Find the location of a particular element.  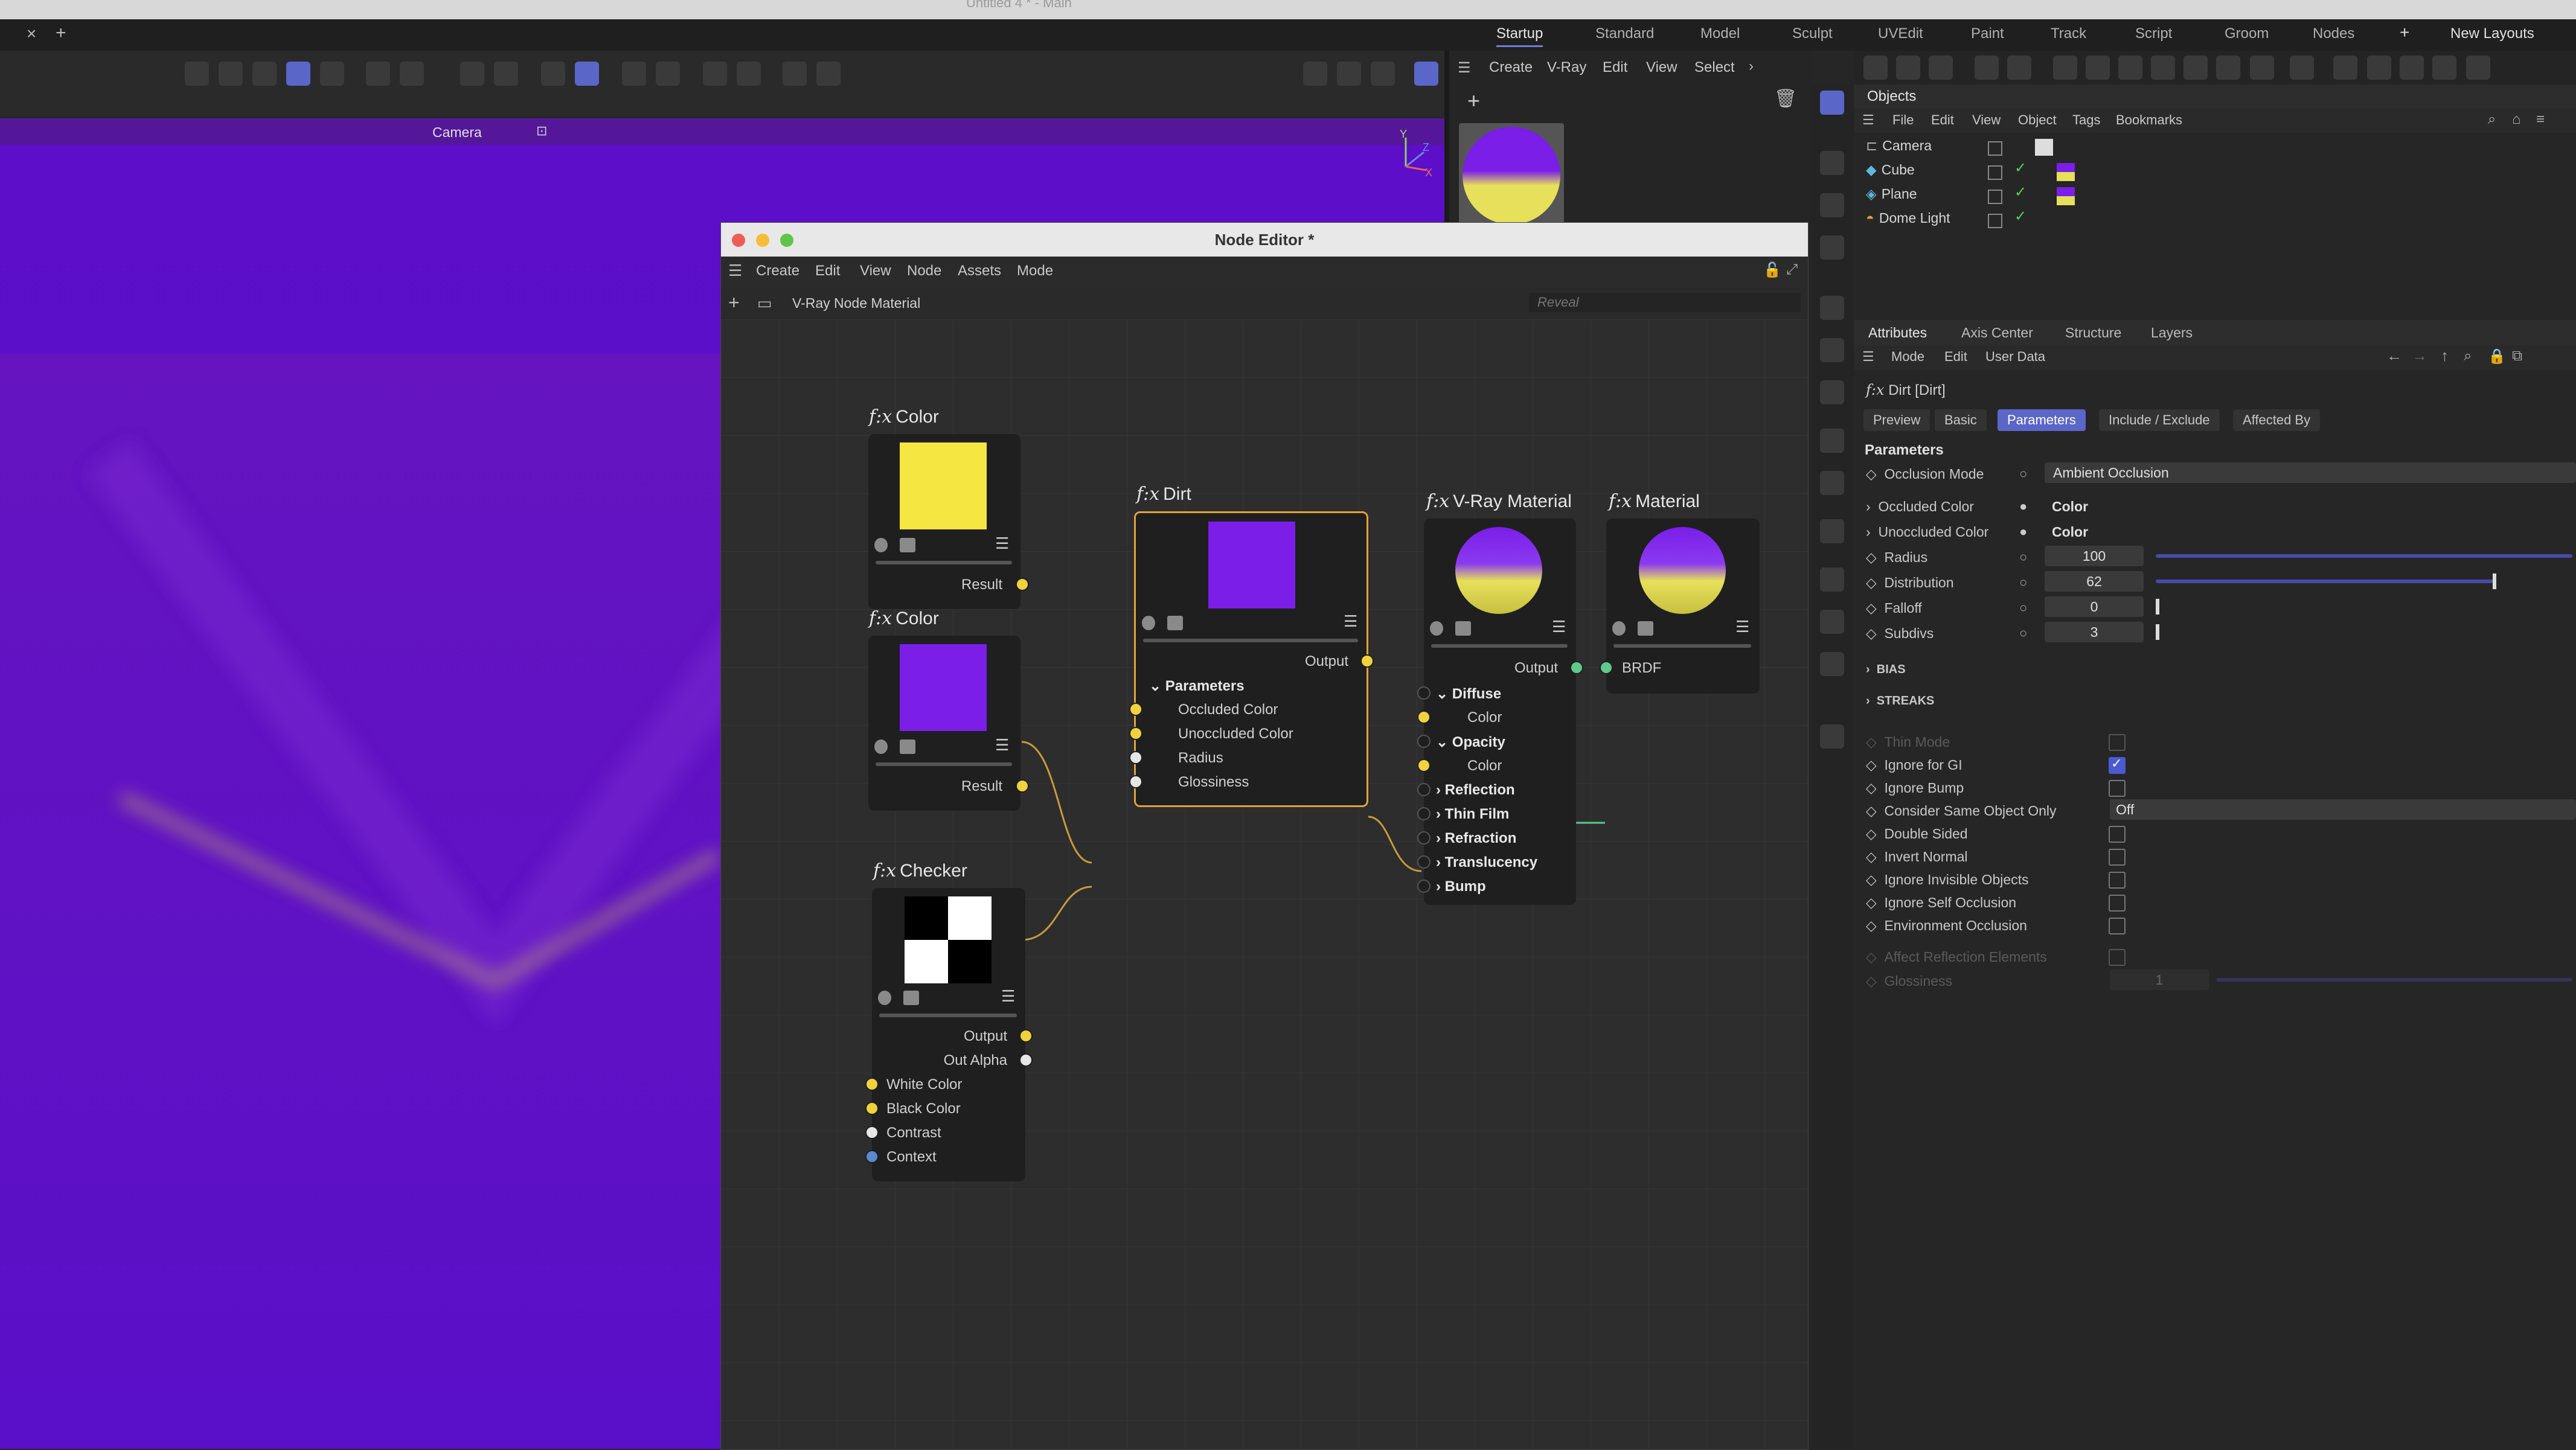

distribution-input: 62 is located at coordinates (2094, 582).